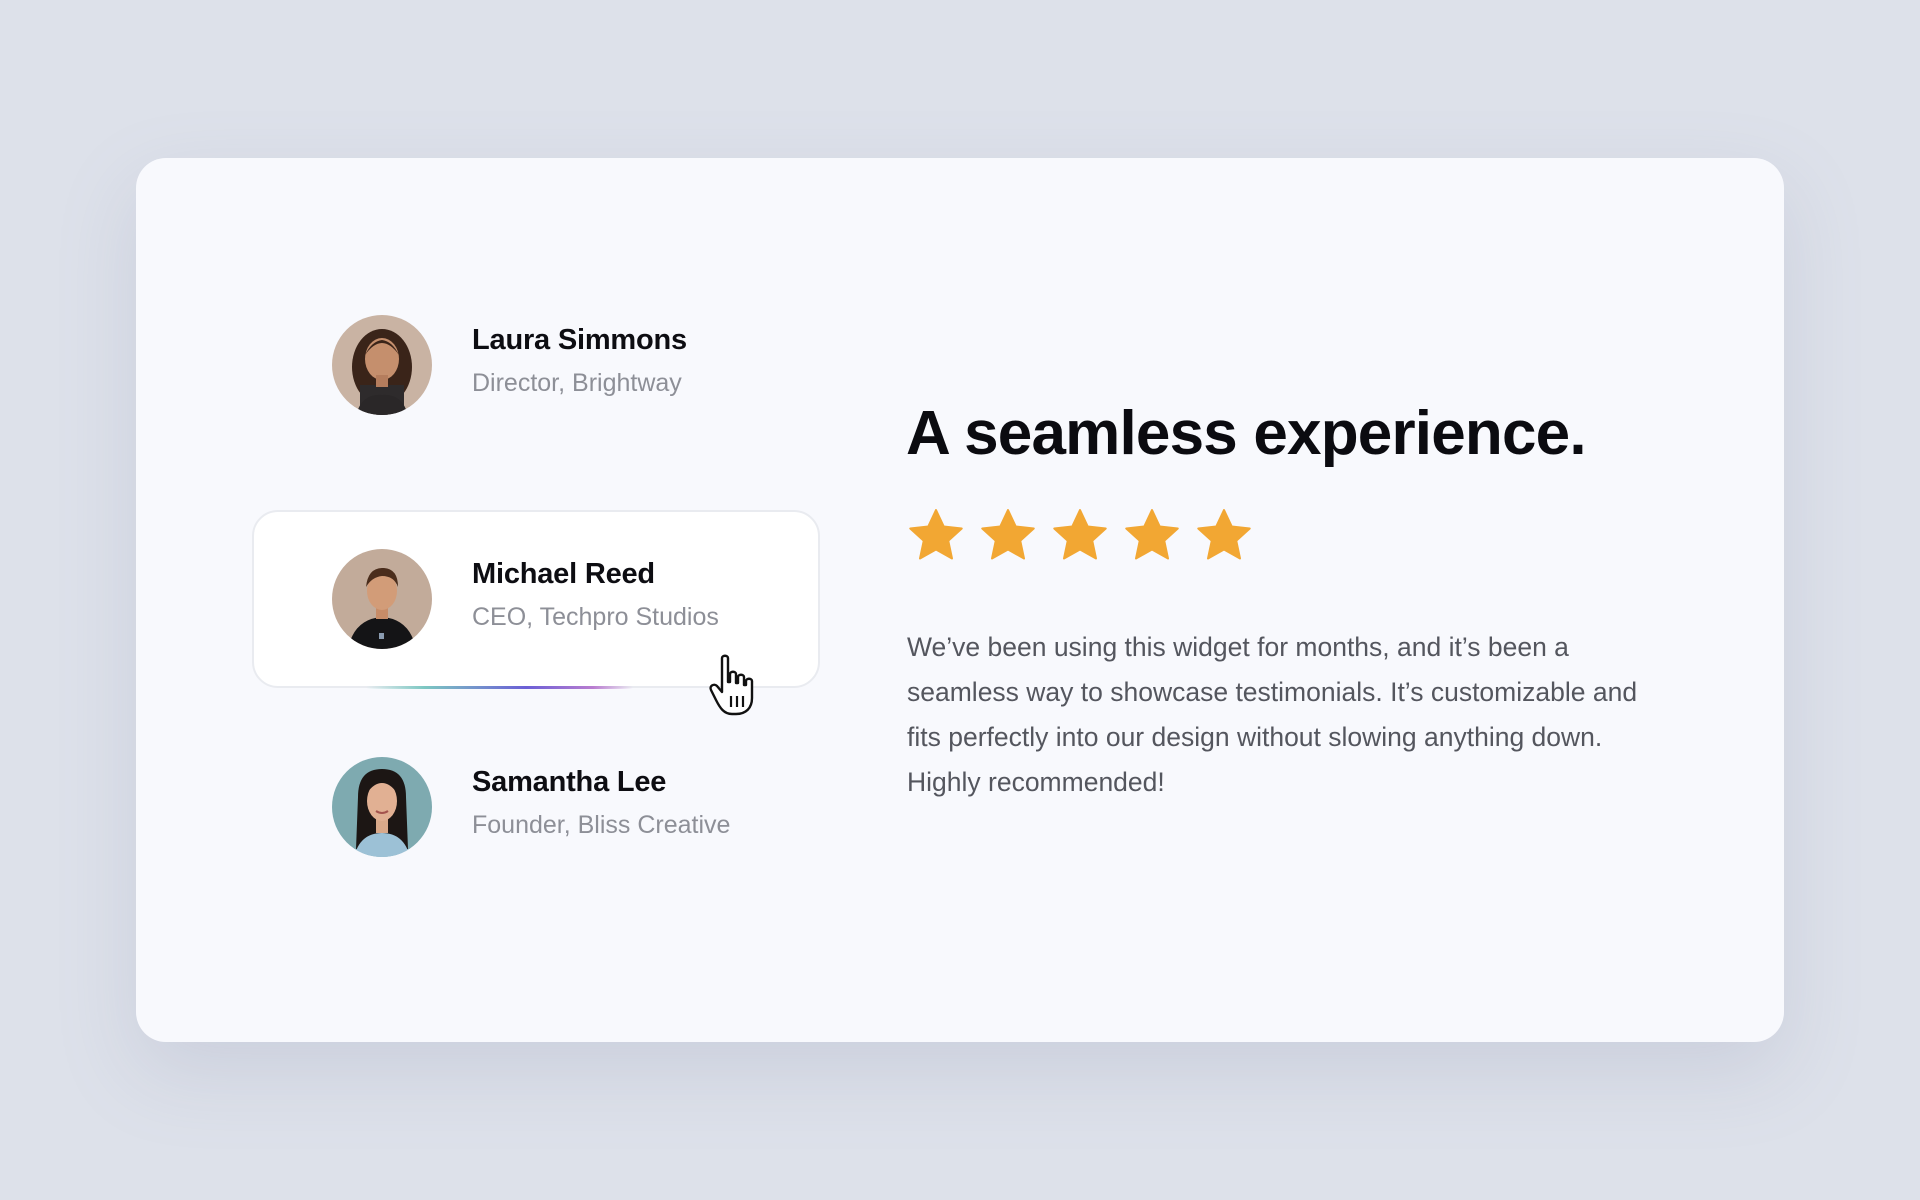 Image resolution: width=1920 pixels, height=1200 pixels. Describe the element at coordinates (731, 685) in the screenshot. I see `hand-pointer-icon` at that location.